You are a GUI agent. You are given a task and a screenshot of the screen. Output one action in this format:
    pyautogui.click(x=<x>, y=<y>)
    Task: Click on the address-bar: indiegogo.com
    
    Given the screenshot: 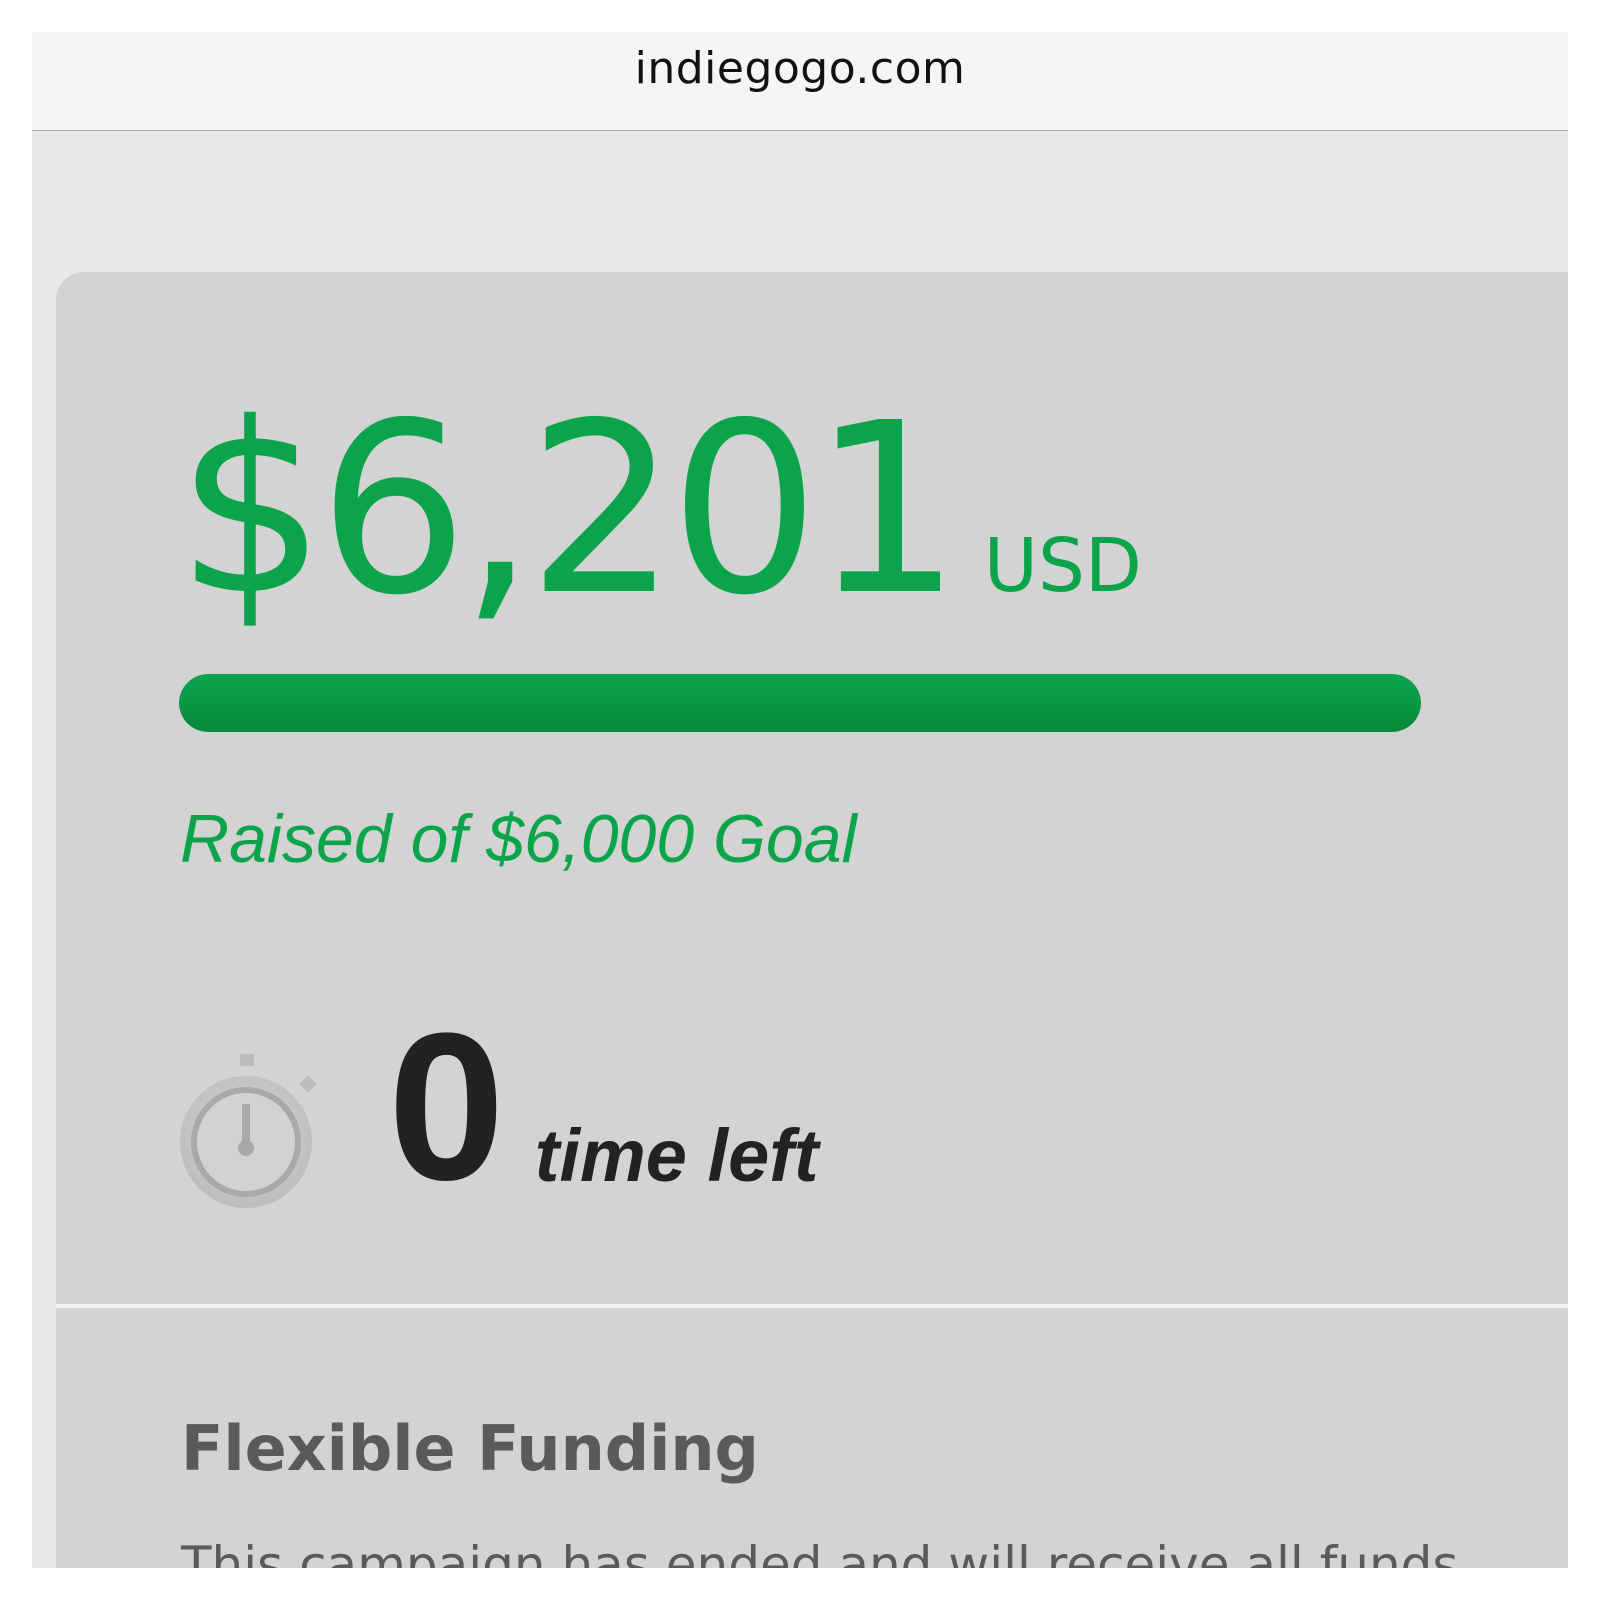 What is the action you would take?
    pyautogui.click(x=800, y=81)
    